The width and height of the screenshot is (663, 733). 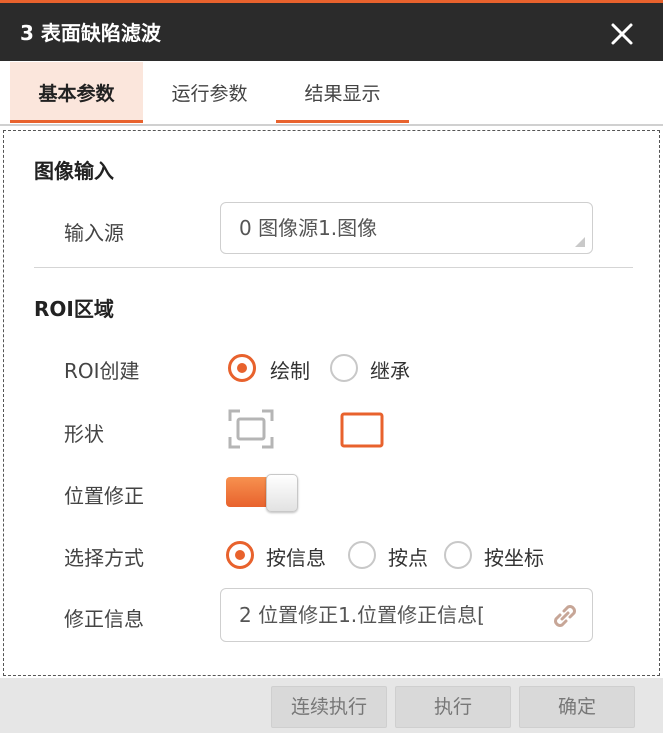 What do you see at coordinates (240, 555) in the screenshot?
I see `select-mode-info-radio` at bounding box center [240, 555].